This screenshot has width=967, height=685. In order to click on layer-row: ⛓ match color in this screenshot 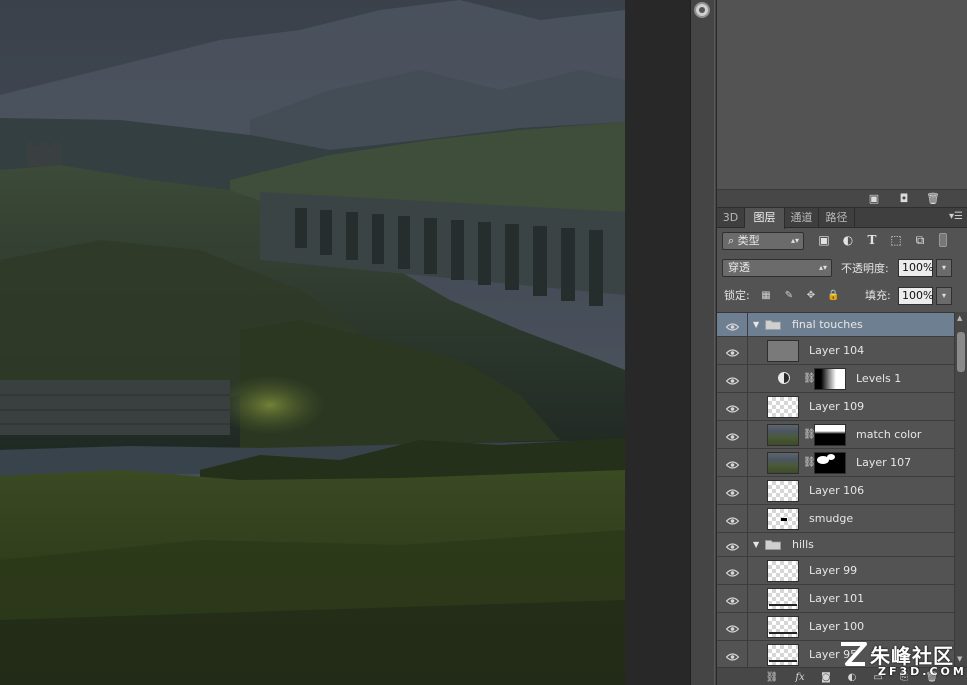, I will do `click(835, 435)`.